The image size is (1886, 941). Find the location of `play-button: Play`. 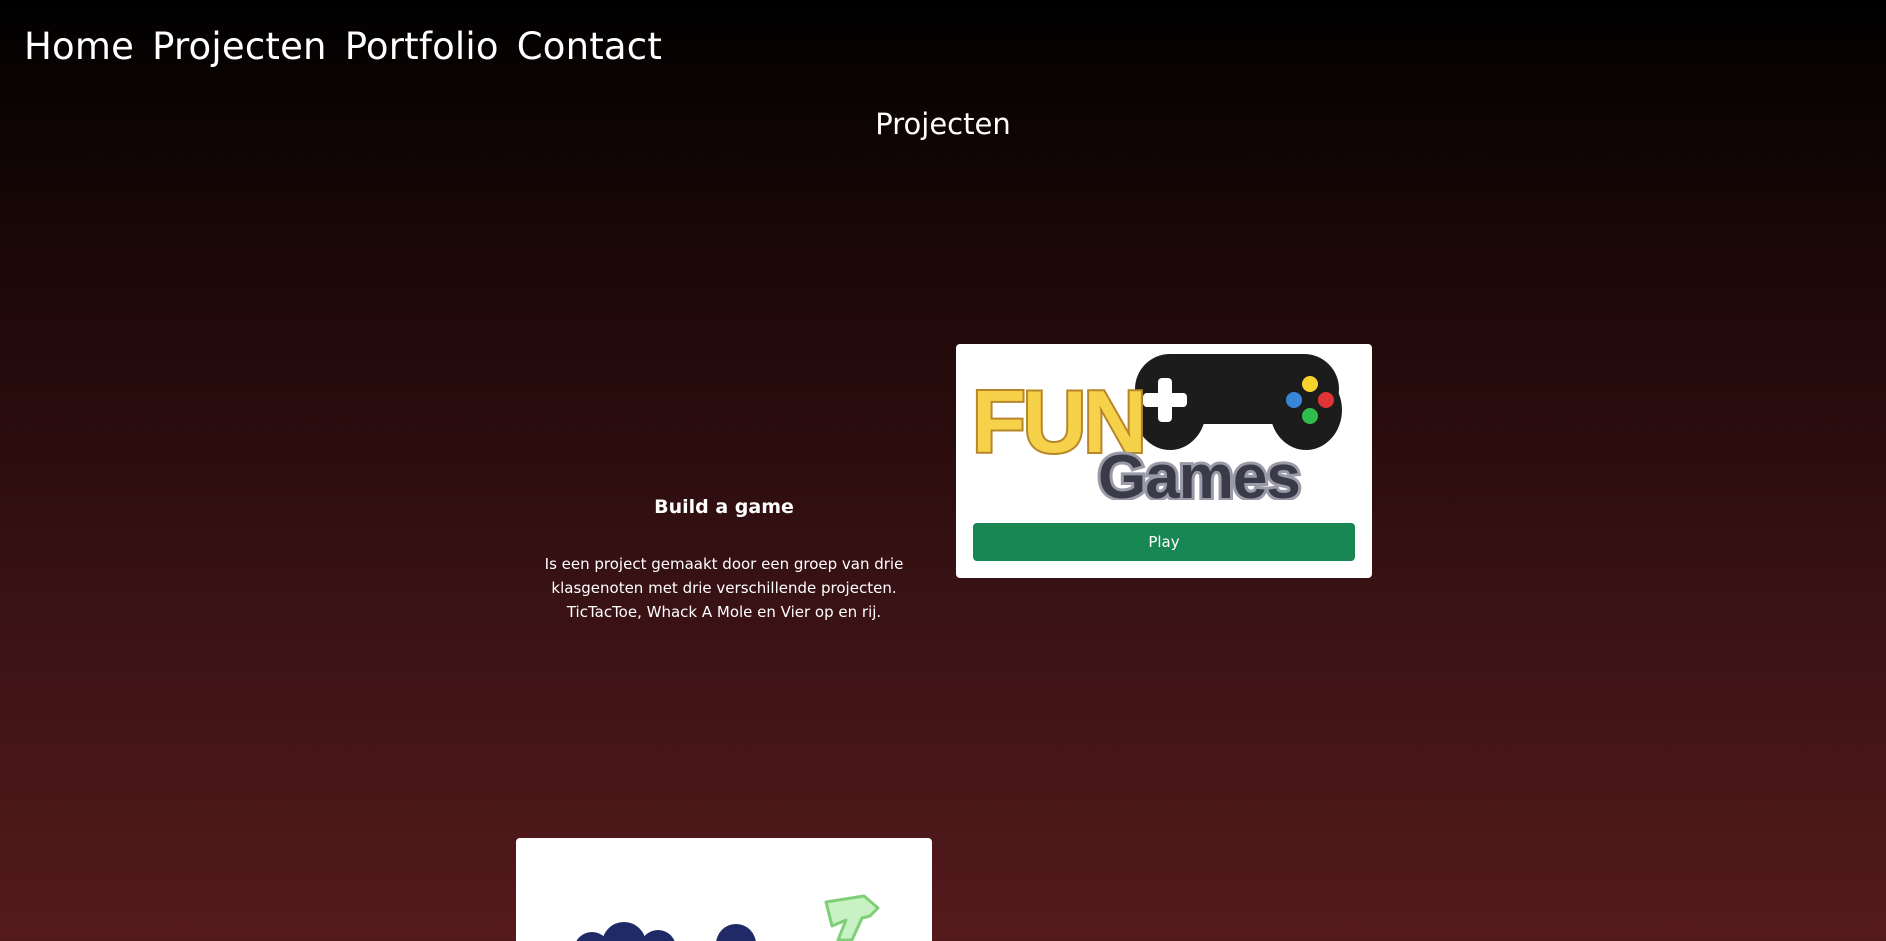

play-button: Play is located at coordinates (1164, 542).